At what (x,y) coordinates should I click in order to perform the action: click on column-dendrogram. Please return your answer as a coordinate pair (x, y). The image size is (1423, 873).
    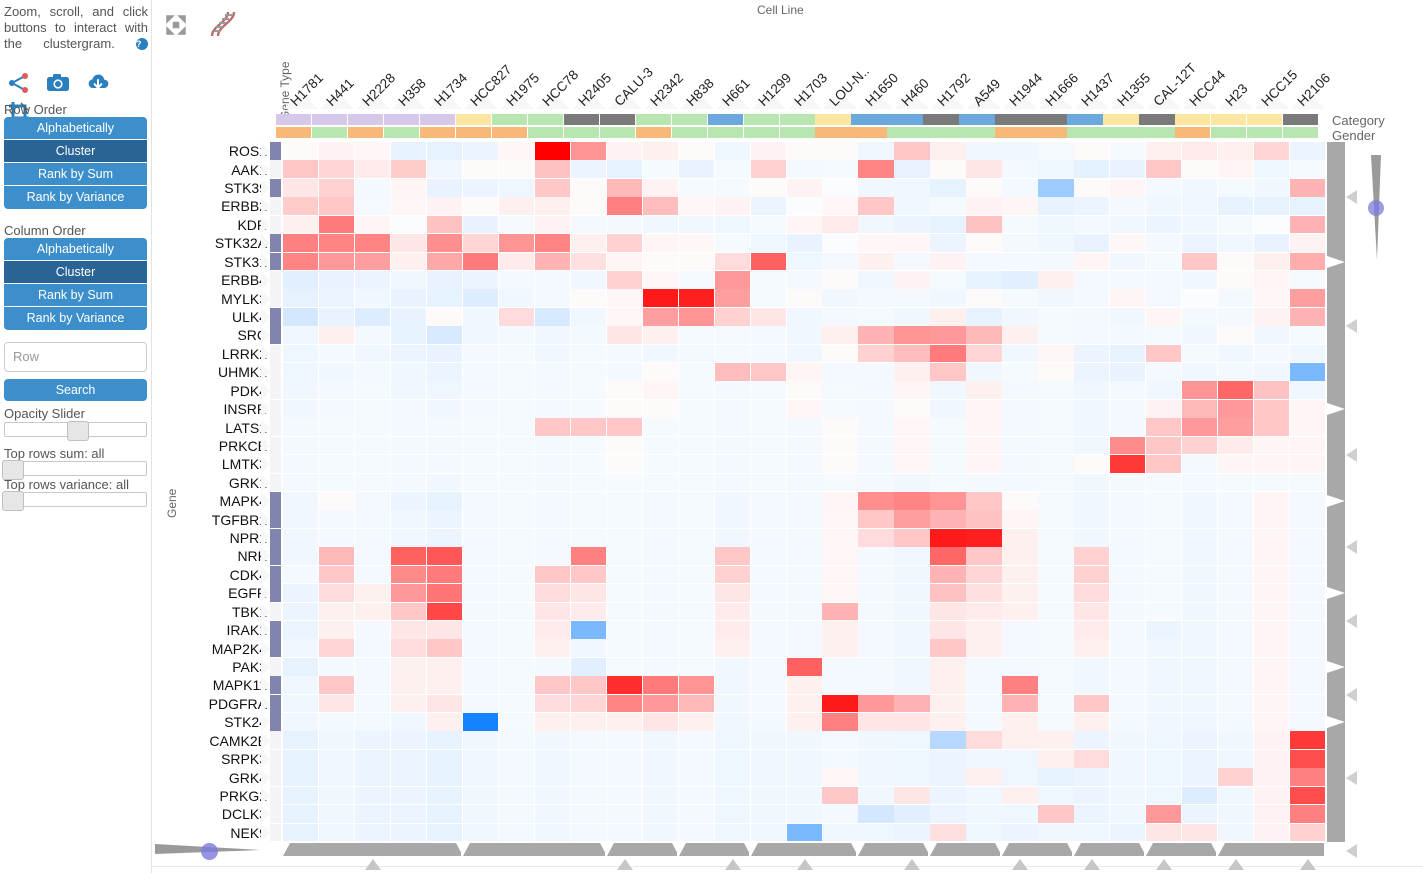
    Looking at the image, I should click on (801, 851).